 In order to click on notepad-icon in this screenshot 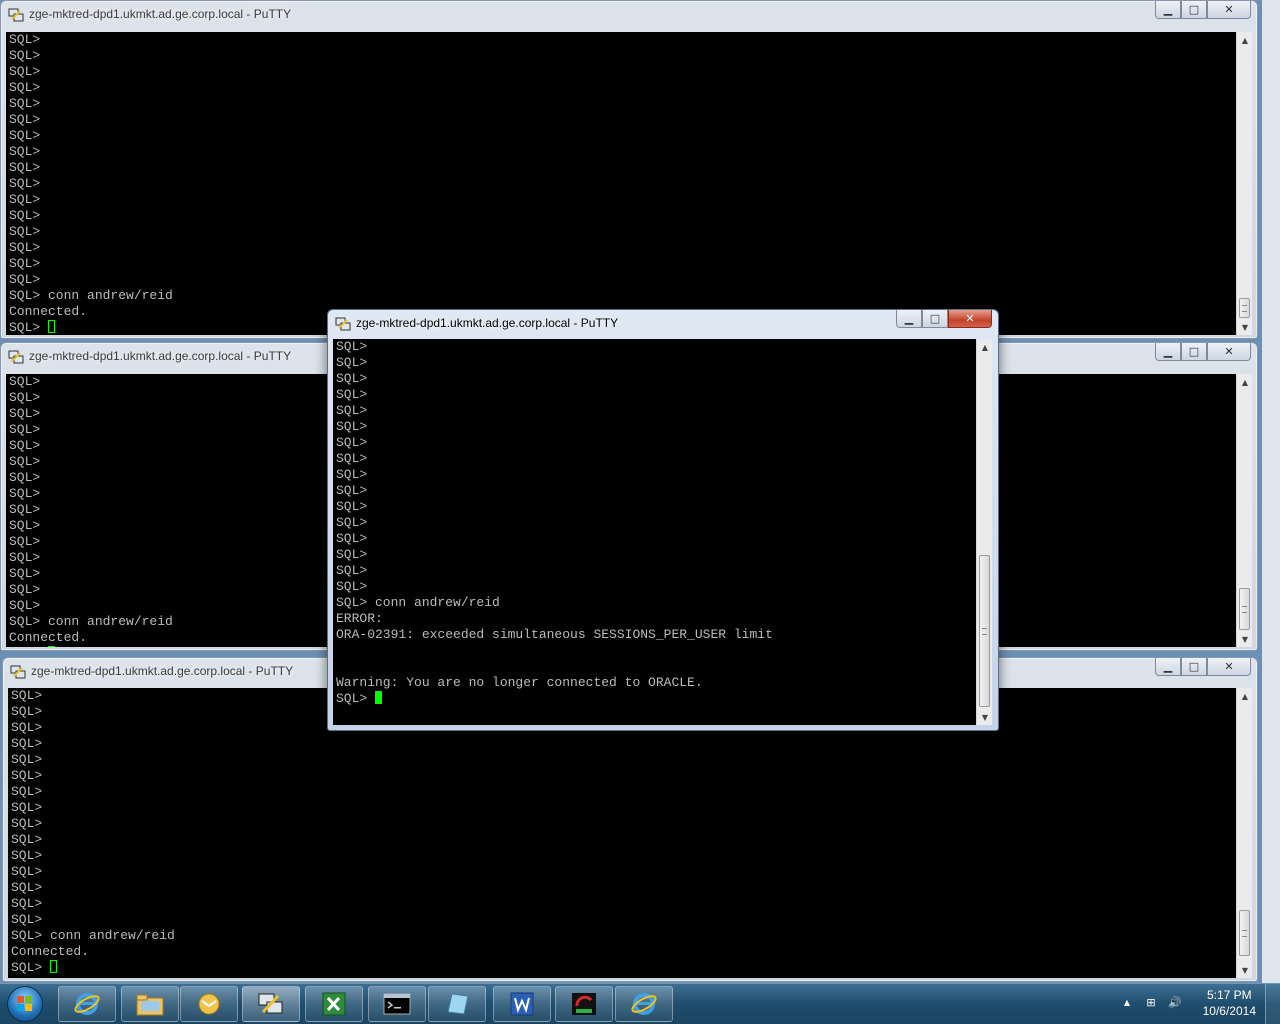, I will do `click(458, 1004)`.